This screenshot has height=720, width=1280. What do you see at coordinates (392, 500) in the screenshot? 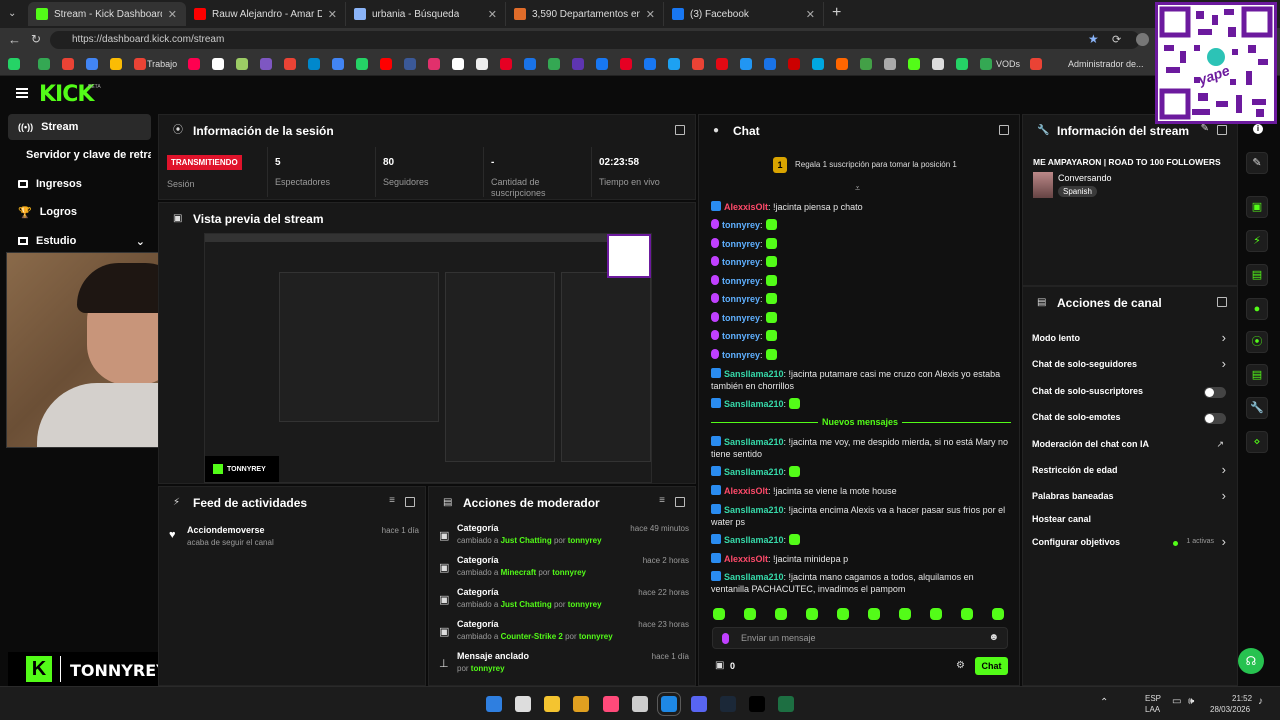
I see `filter-icon: ≡` at bounding box center [392, 500].